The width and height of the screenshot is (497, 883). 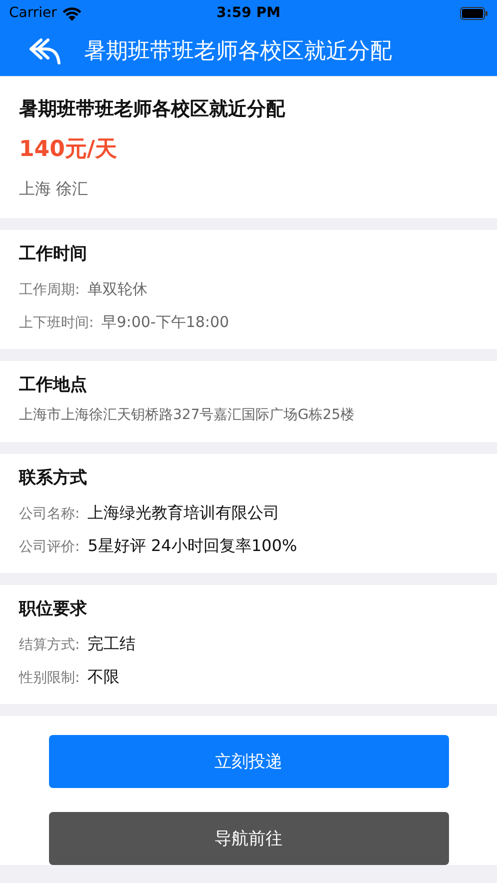 I want to click on field-label: 结算方式:, so click(x=49, y=645).